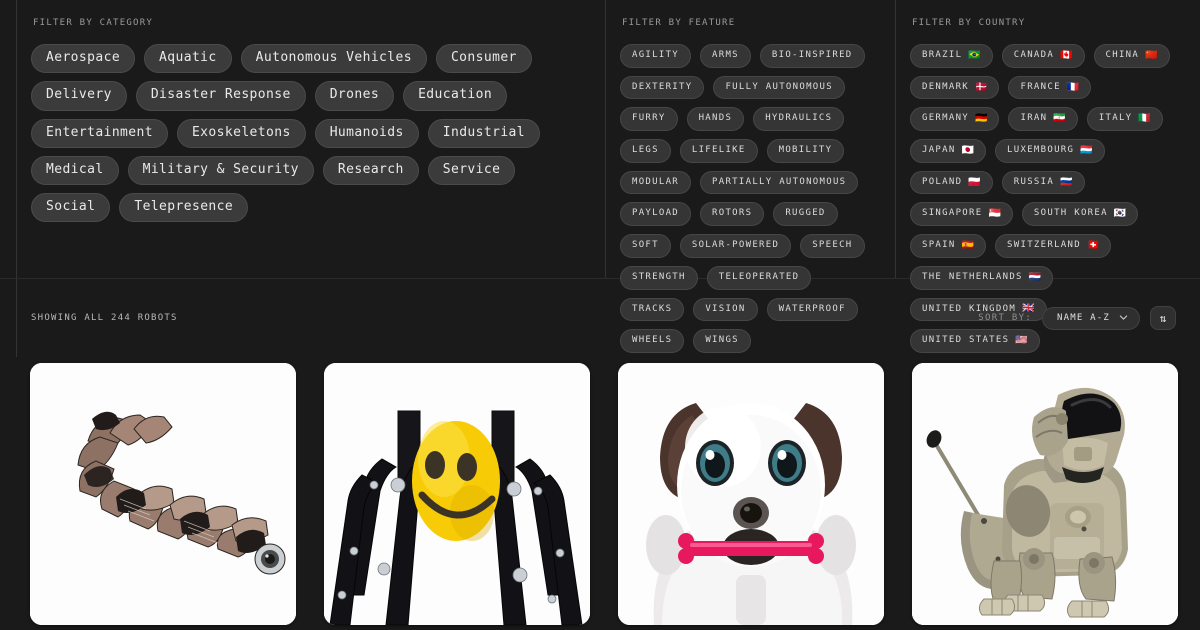 The height and width of the screenshot is (630, 1200). I want to click on feature-chip-solar-powered: SOLAR-POWERED, so click(735, 246).